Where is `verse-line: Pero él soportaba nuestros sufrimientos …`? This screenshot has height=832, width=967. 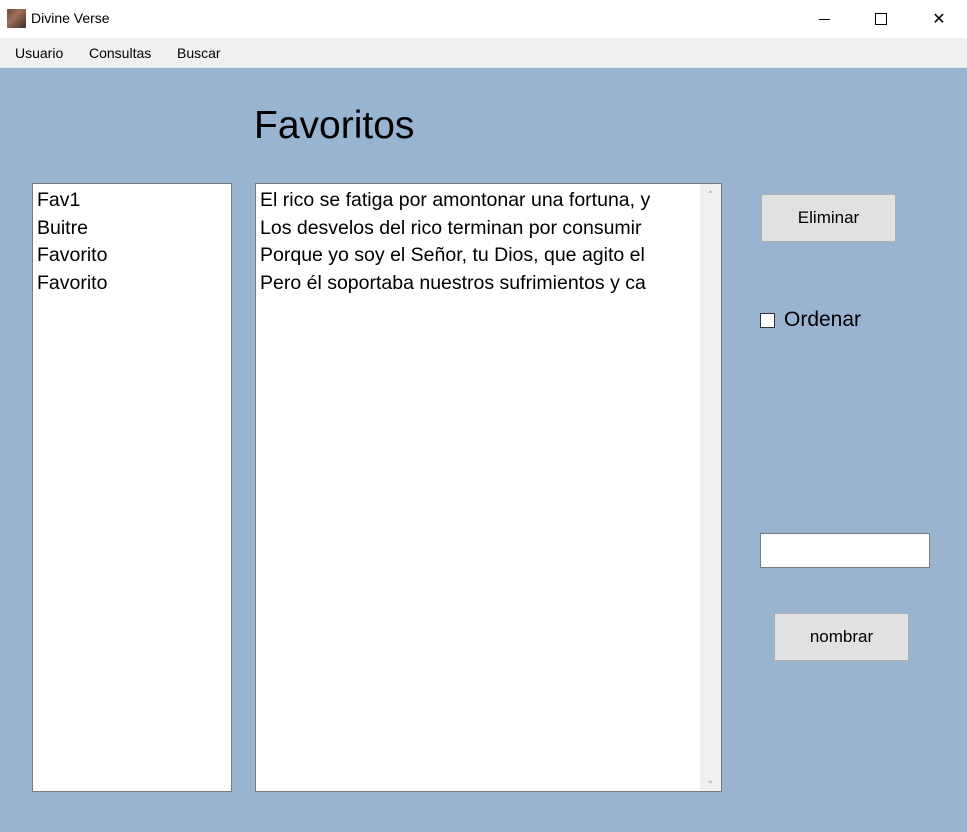 verse-line: Pero él soportaba nuestros sufrimientos … is located at coordinates (453, 282).